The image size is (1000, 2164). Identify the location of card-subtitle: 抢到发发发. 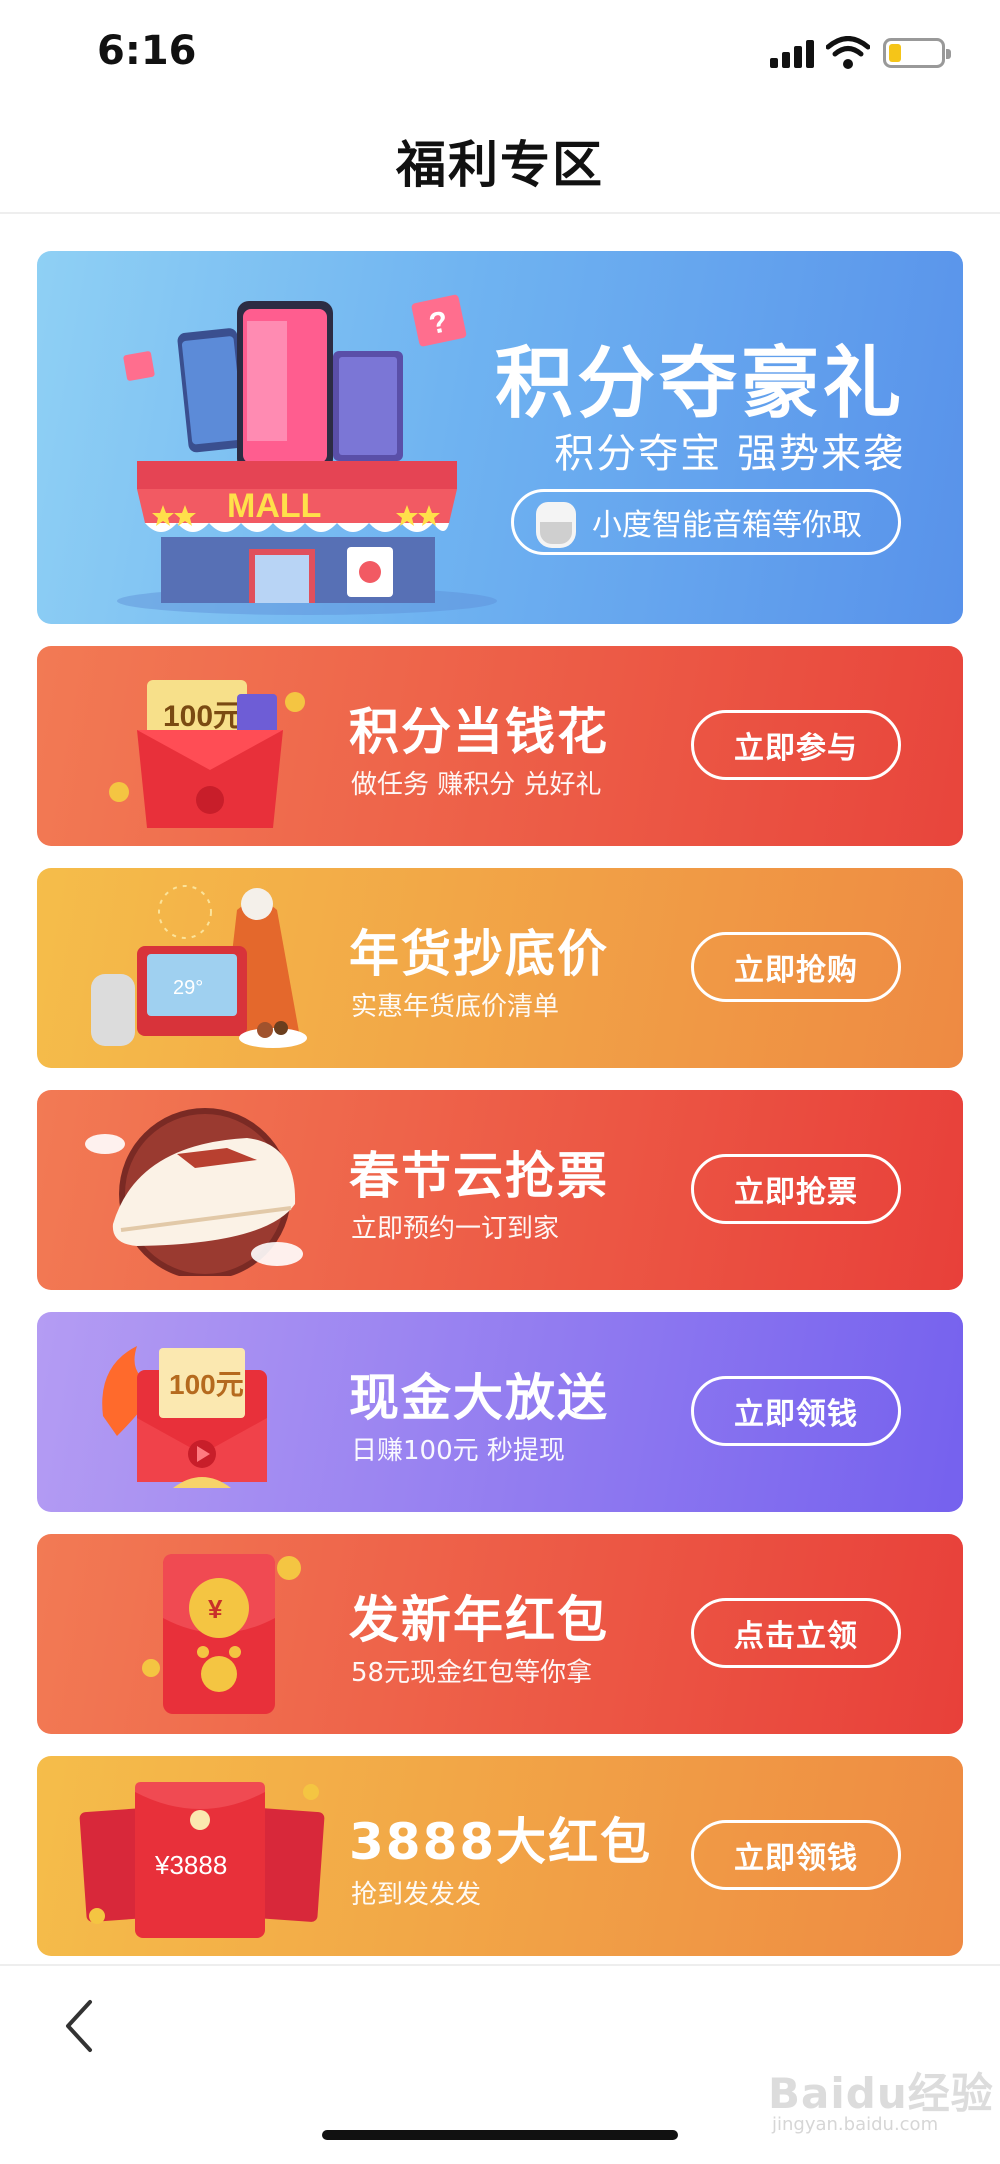
(416, 1895).